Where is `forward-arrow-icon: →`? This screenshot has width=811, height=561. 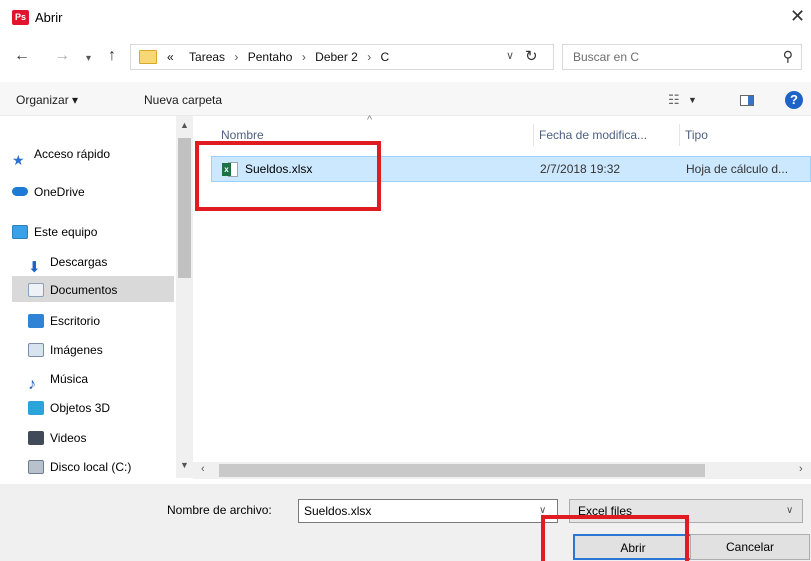 forward-arrow-icon: → is located at coordinates (62, 56).